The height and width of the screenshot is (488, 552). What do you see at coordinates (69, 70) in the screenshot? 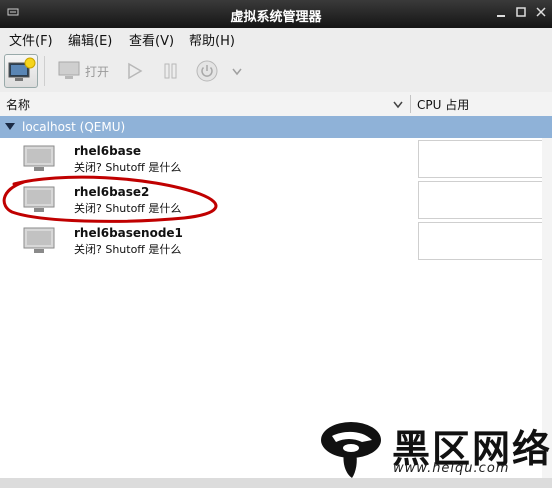
I see `monitor-icon` at bounding box center [69, 70].